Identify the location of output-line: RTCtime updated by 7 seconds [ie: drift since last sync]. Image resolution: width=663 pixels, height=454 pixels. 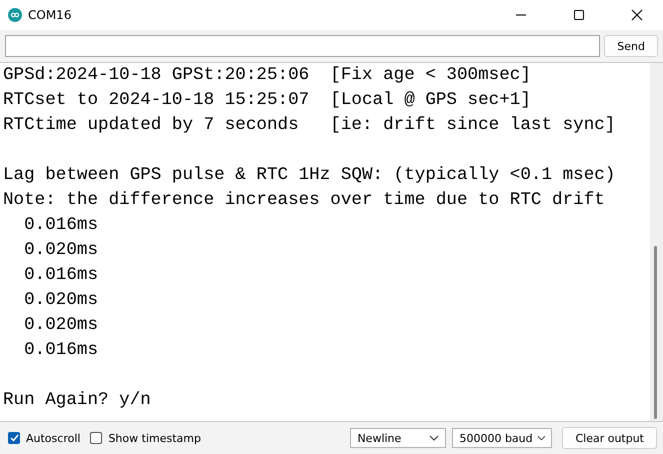
(309, 125).